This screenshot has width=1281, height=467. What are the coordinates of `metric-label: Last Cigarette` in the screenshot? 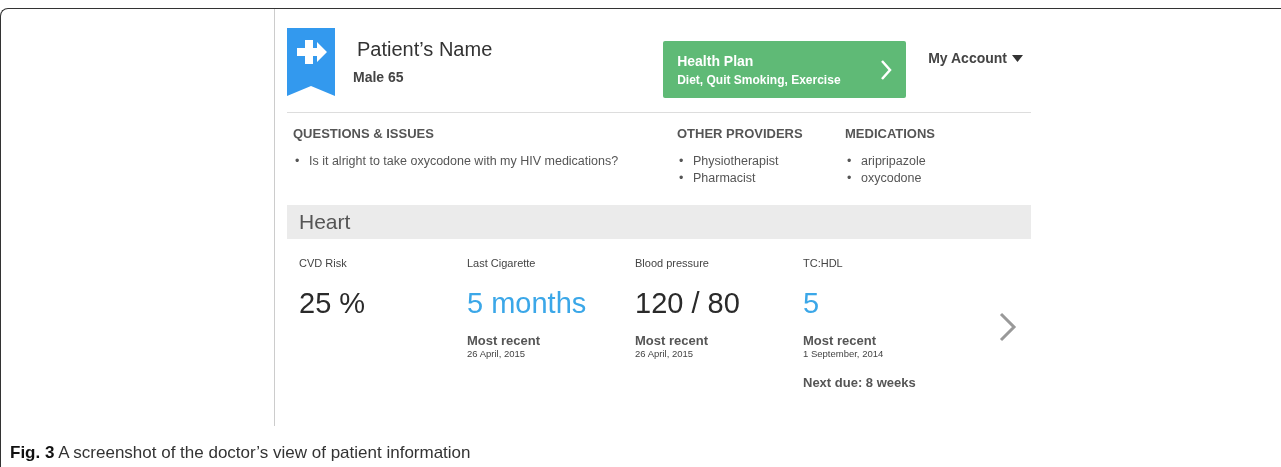 It's located at (502, 263).